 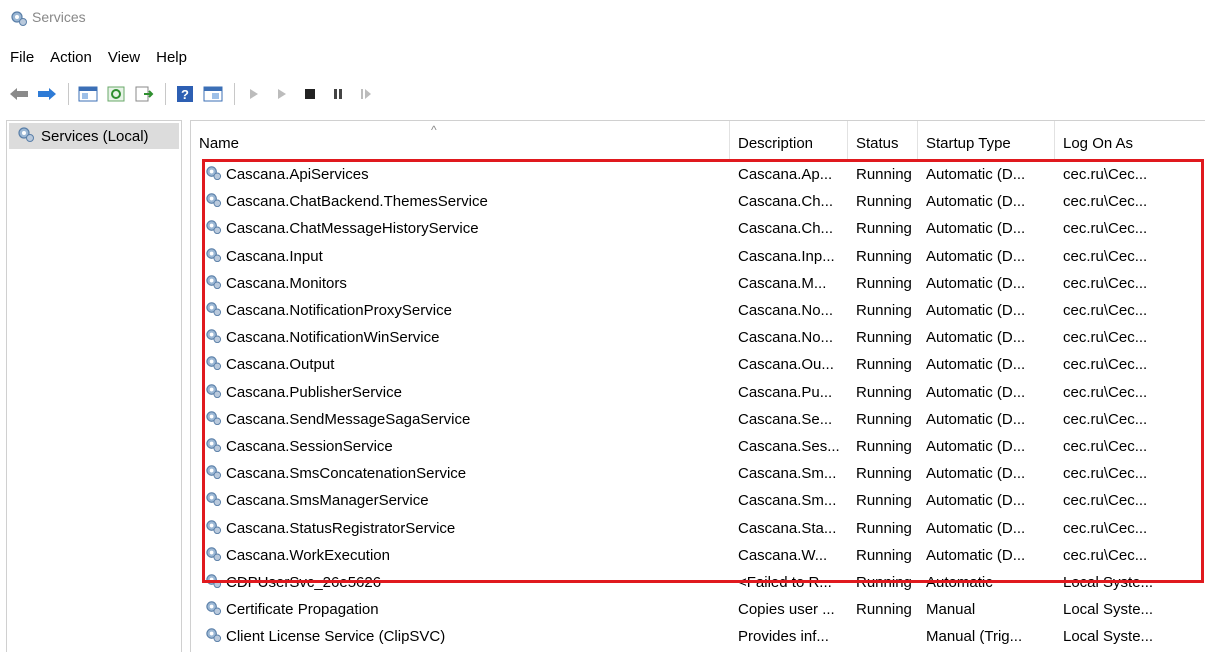 What do you see at coordinates (47, 94) in the screenshot?
I see `forward-icon` at bounding box center [47, 94].